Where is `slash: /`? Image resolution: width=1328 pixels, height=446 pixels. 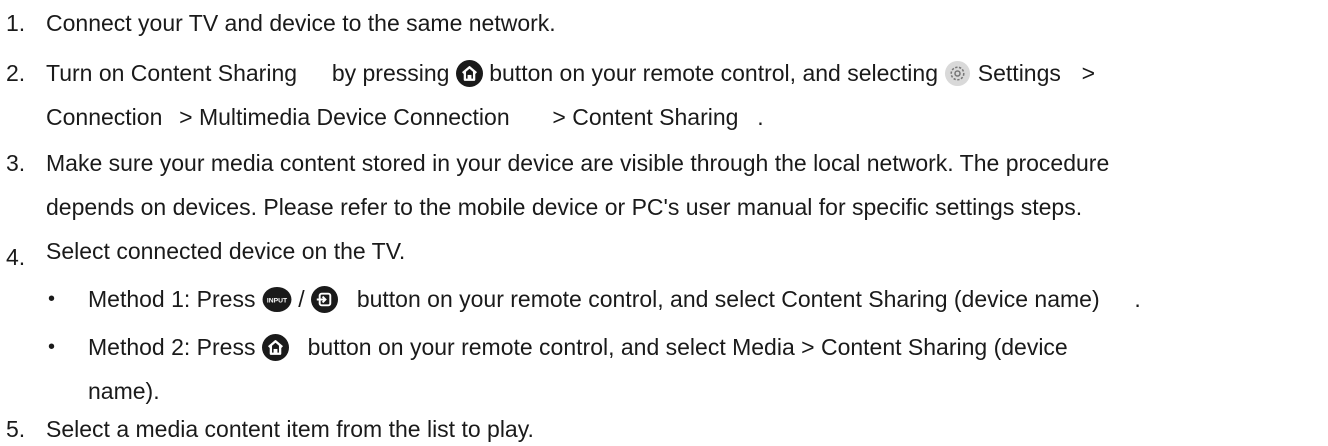
slash: / is located at coordinates (301, 299).